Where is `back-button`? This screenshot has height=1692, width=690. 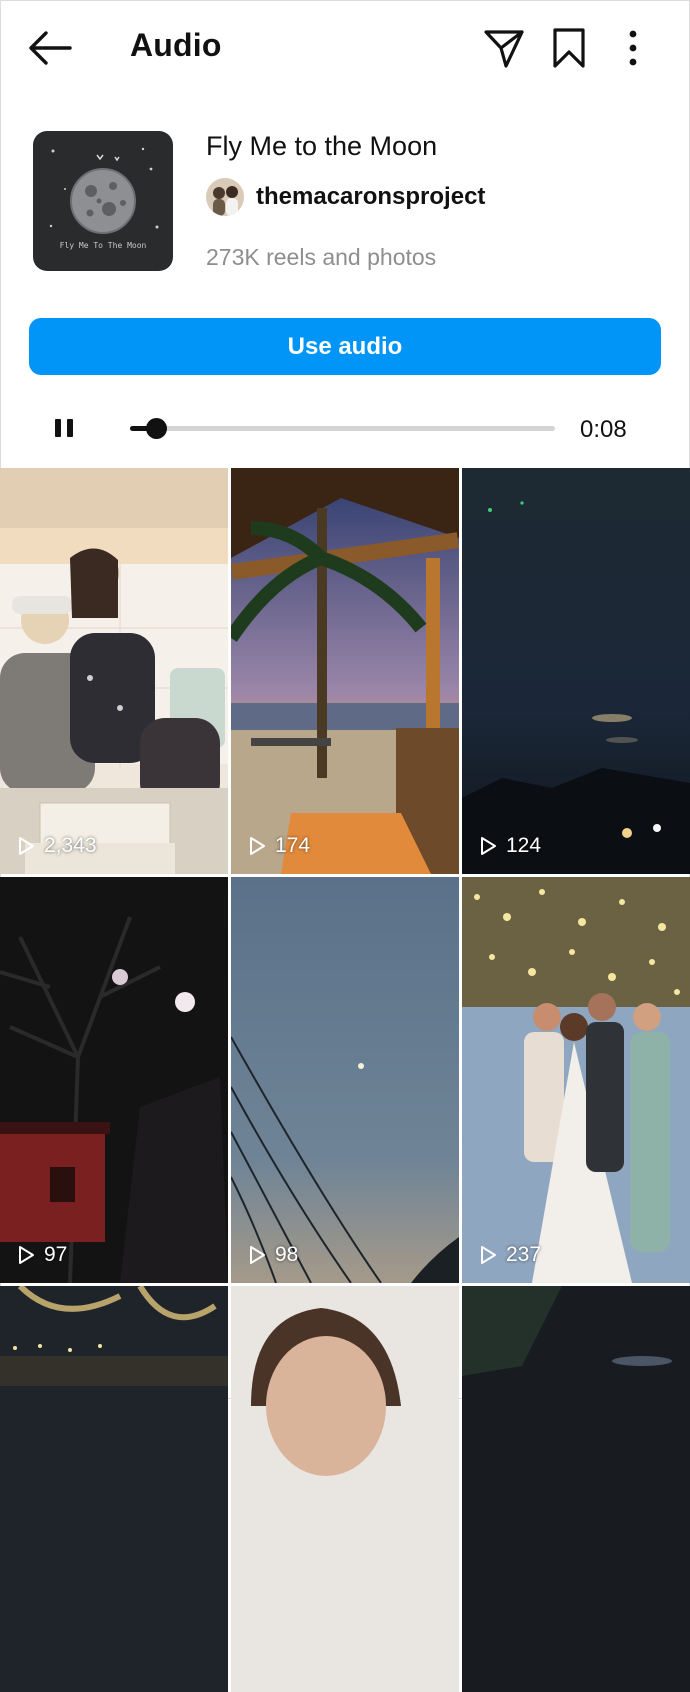 back-button is located at coordinates (50, 48).